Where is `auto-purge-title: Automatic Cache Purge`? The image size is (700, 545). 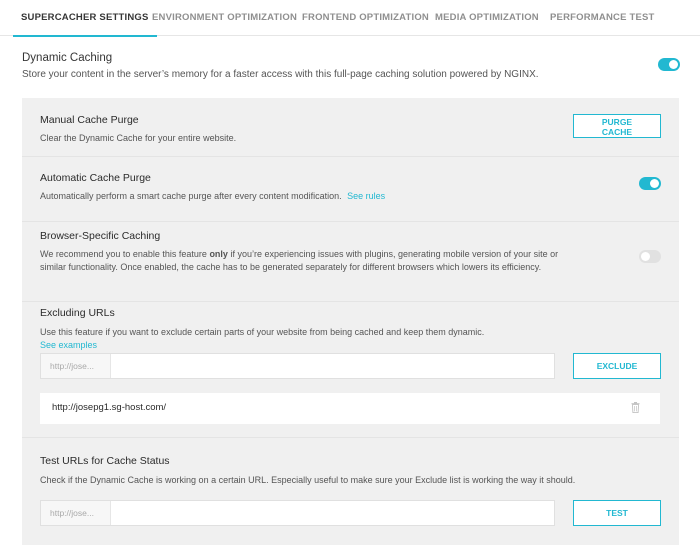 auto-purge-title: Automatic Cache Purge is located at coordinates (95, 178).